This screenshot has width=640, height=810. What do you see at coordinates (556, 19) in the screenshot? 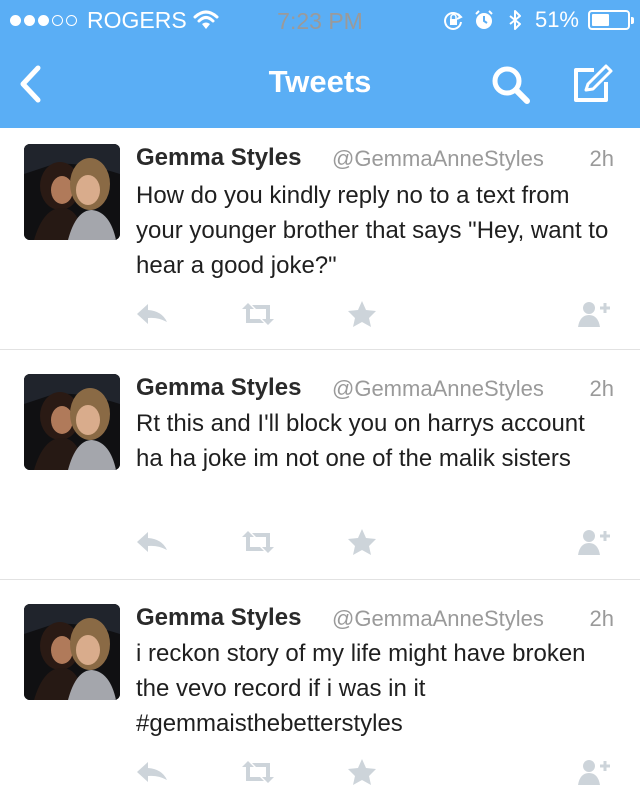
I see `battery-percent: 51%` at bounding box center [556, 19].